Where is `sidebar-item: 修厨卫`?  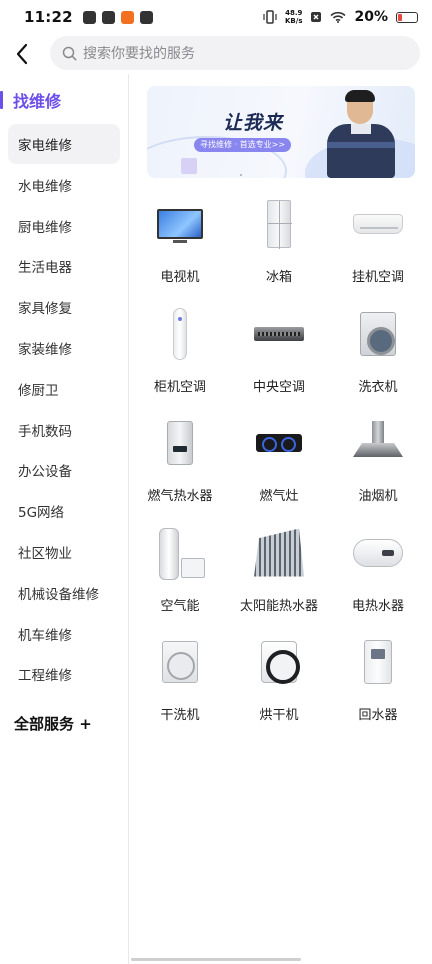 sidebar-item: 修厨卫 is located at coordinates (64, 389).